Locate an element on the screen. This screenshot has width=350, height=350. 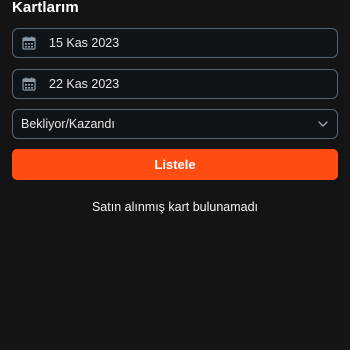
list-button: Listele is located at coordinates (175, 164).